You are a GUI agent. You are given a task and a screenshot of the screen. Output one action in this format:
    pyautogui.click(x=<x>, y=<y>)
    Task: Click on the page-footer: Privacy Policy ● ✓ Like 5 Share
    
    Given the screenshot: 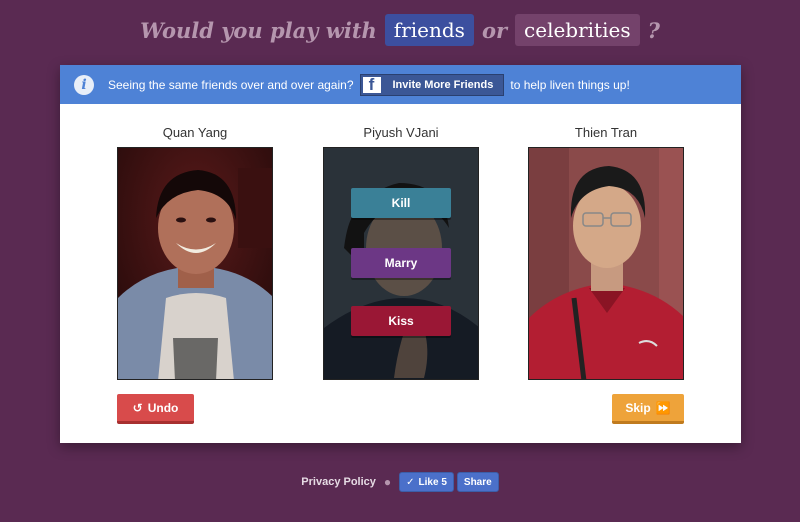 What is the action you would take?
    pyautogui.click(x=400, y=482)
    